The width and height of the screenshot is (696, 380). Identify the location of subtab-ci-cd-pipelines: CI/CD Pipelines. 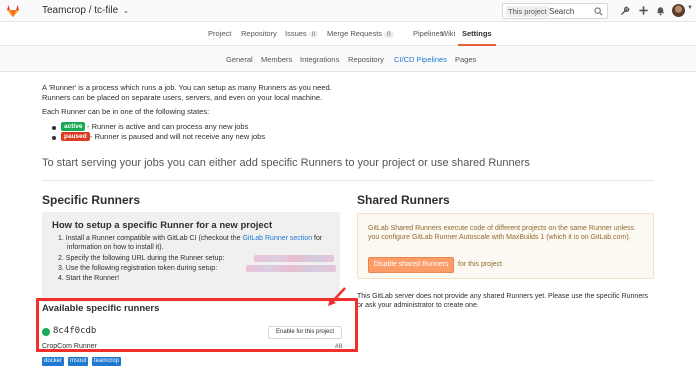
(420, 59).